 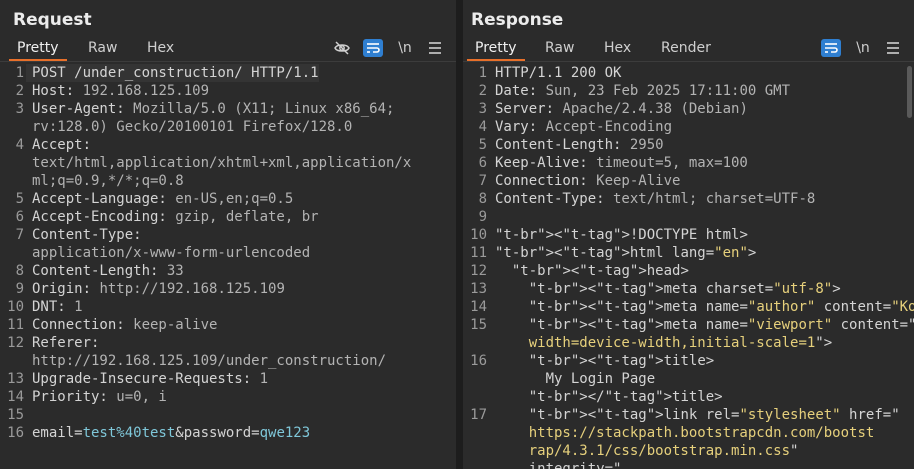 I want to click on code-line: 12 Referer:, so click(x=228, y=343).